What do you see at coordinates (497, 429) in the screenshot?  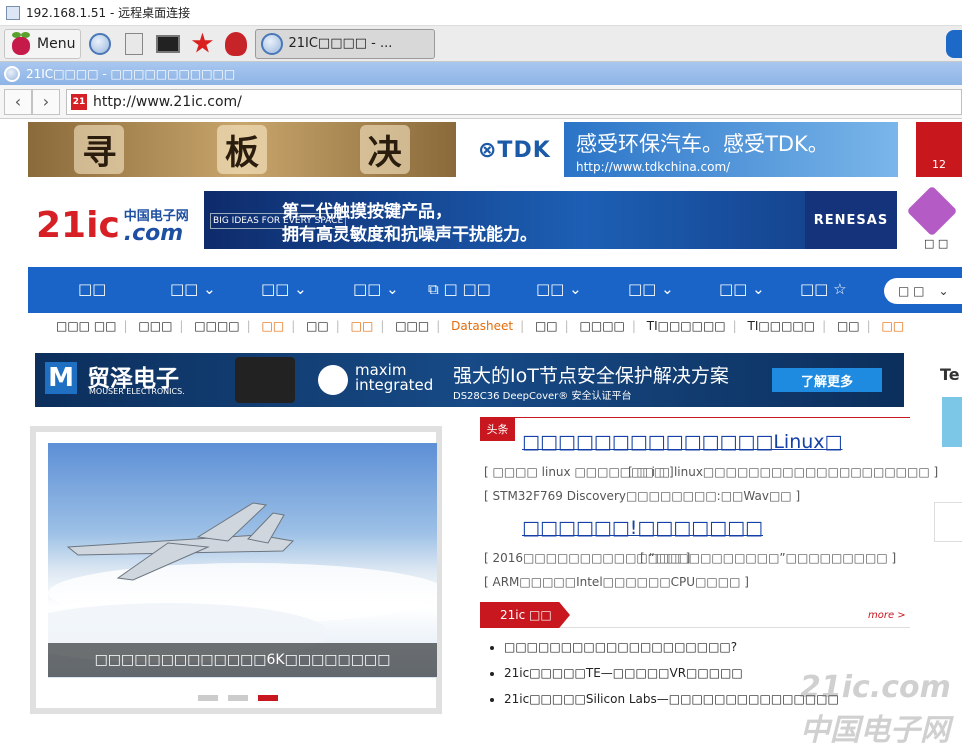 I see `headline-tag: 头条` at bounding box center [497, 429].